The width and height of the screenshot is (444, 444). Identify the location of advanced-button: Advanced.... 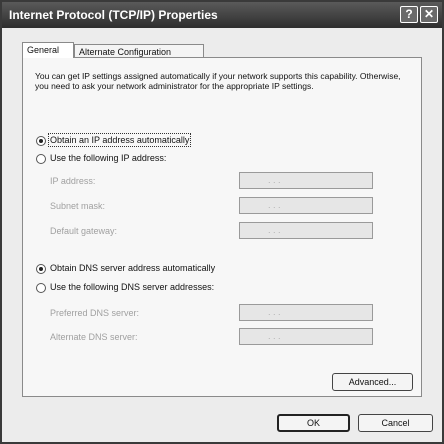
(372, 382).